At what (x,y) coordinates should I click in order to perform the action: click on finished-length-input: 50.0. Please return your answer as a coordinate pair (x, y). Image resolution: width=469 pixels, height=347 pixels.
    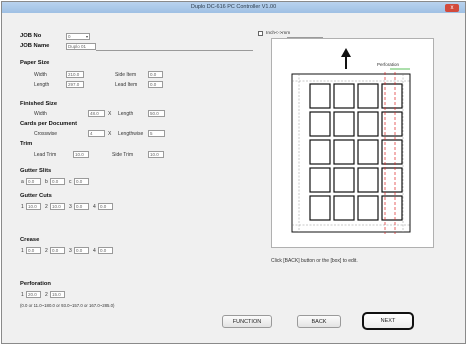
    Looking at the image, I should click on (156, 113).